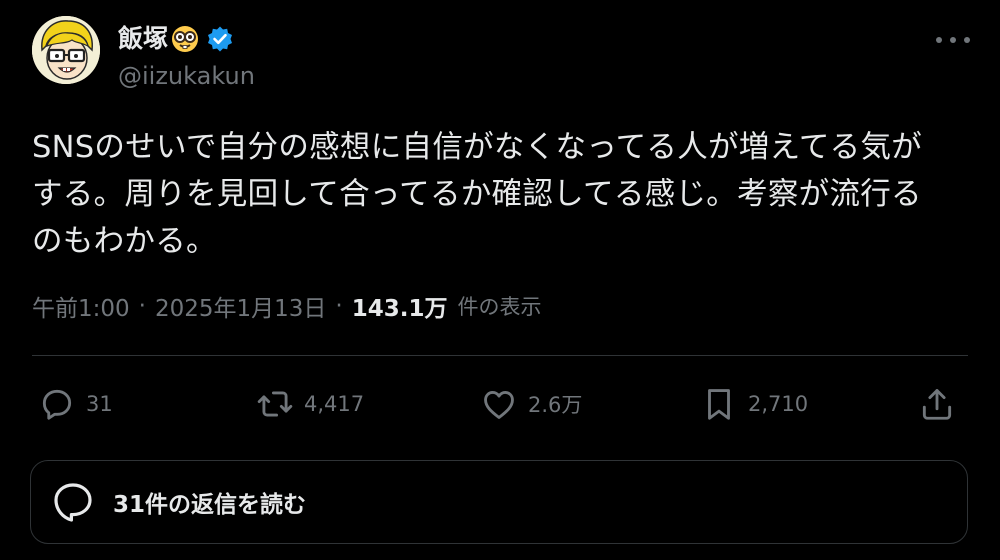 This screenshot has width=1000, height=560. What do you see at coordinates (73, 502) in the screenshot?
I see `chat-bubble-icon` at bounding box center [73, 502].